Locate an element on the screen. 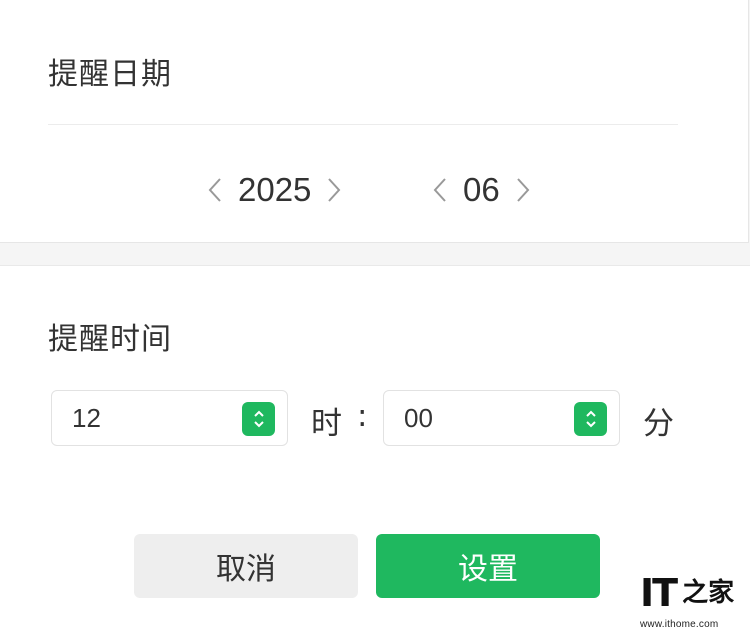 The width and height of the screenshot is (750, 639). logo-home-glyph: 之家 is located at coordinates (708, 593).